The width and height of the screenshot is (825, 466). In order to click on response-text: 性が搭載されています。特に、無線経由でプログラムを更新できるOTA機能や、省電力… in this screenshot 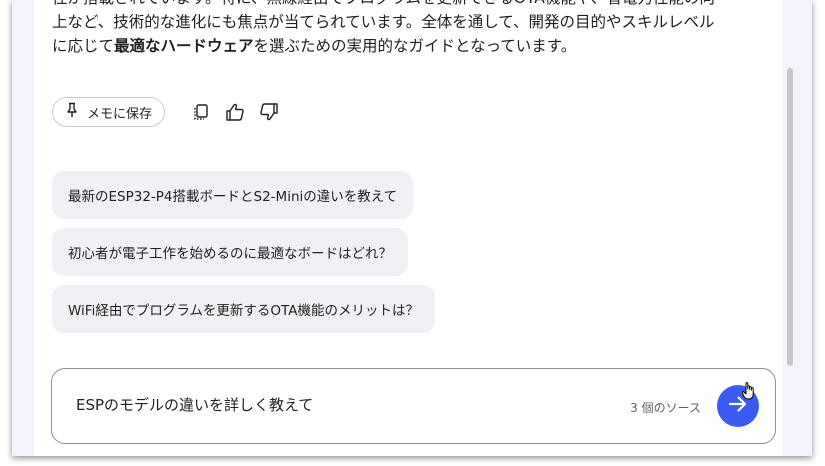, I will do `click(412, 29)`.